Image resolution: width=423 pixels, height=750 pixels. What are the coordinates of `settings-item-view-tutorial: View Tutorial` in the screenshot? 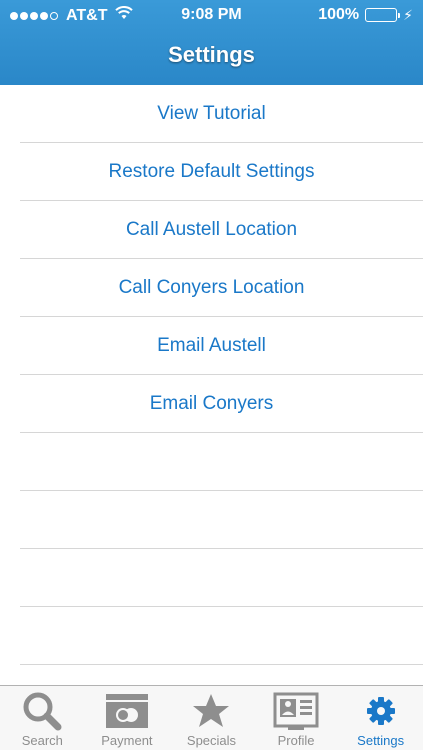 It's located at (221, 114).